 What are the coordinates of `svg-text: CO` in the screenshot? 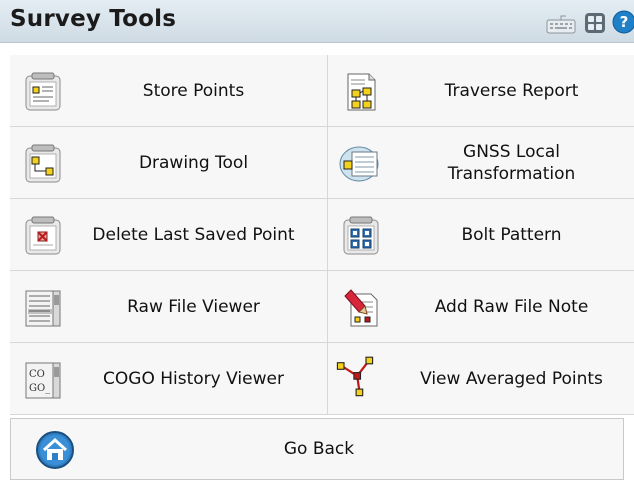 It's located at (37, 374).